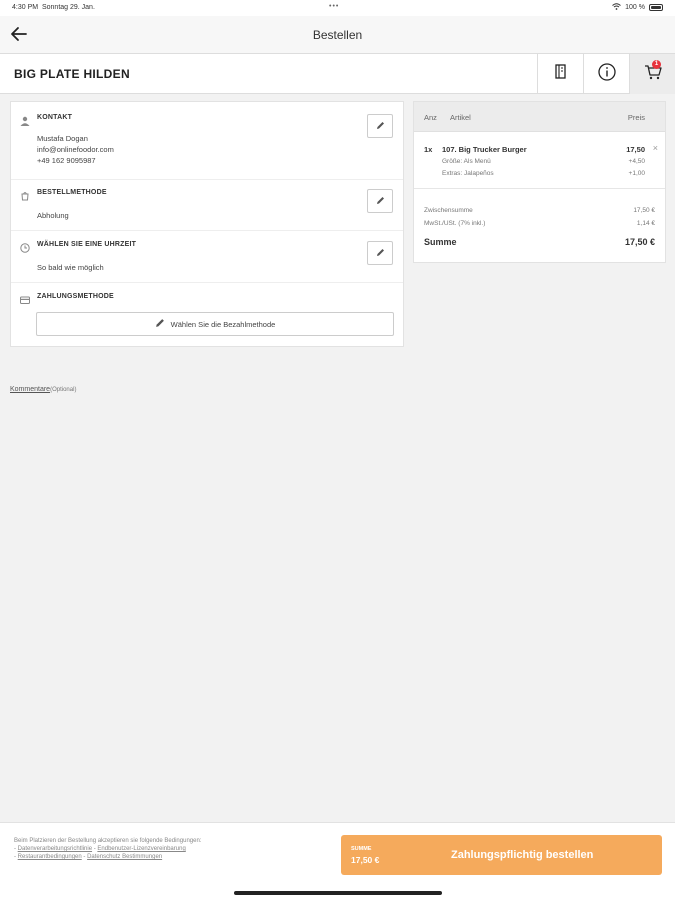 The image size is (675, 900). What do you see at coordinates (75, 296) in the screenshot?
I see `payment-title: ZAHLUNGSMETHODE` at bounding box center [75, 296].